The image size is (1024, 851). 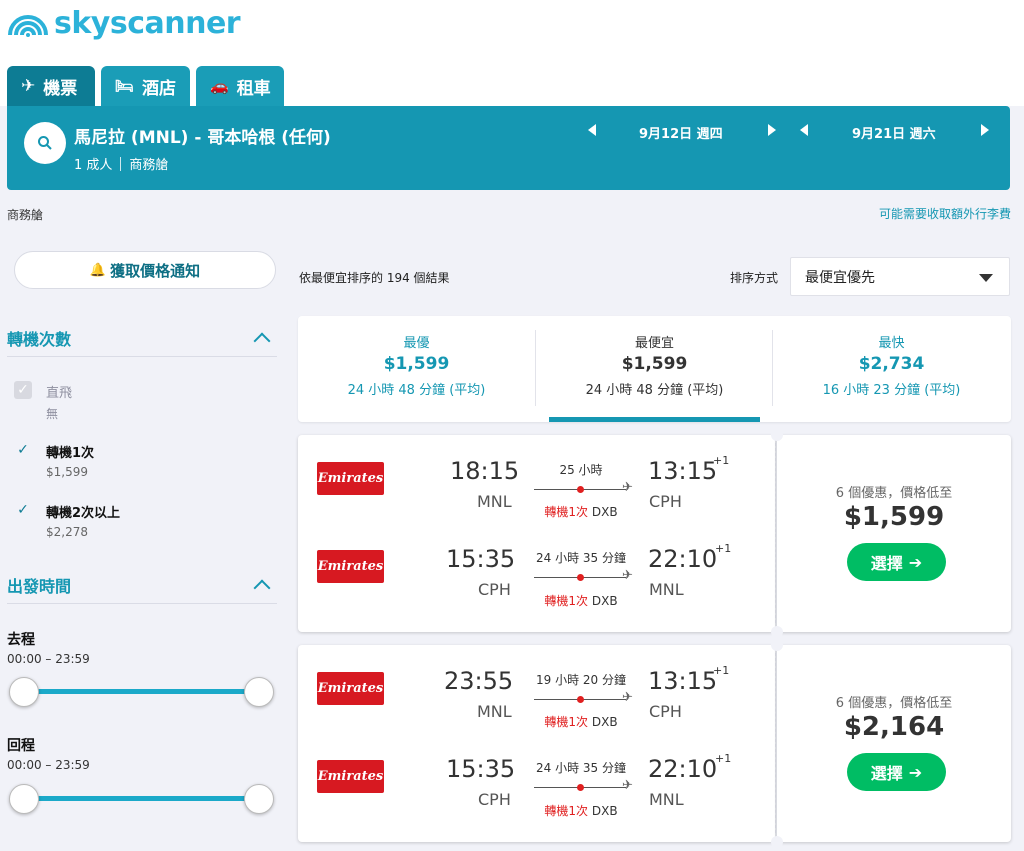 I want to click on tab-label: 酒店, so click(x=159, y=88).